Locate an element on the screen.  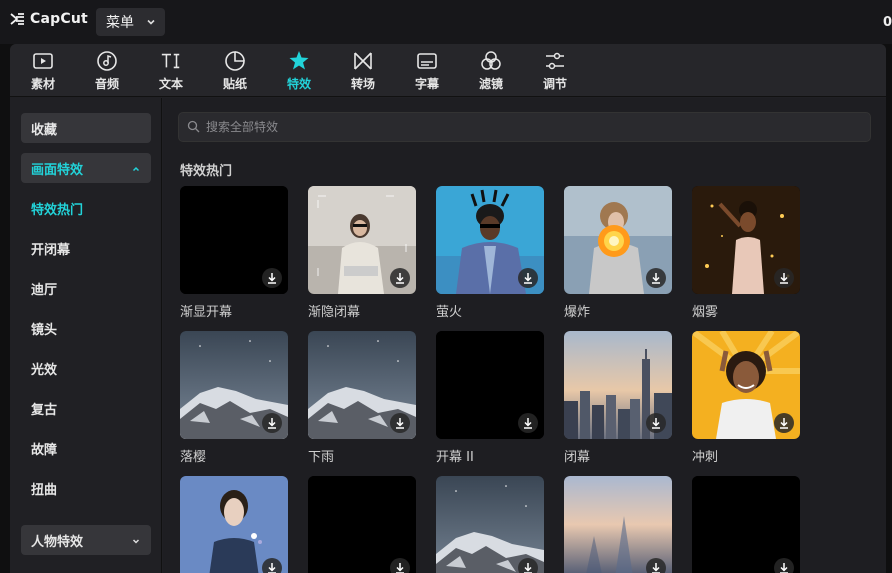
sidebar-category-person-effects: 人物特效 is located at coordinates (86, 540).